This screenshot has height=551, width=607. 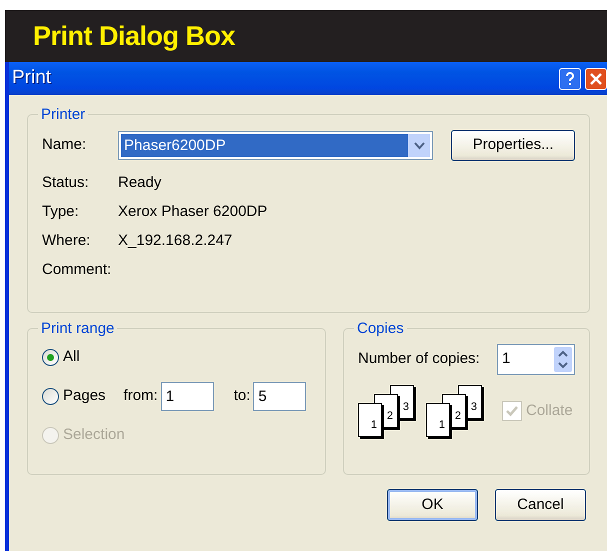 I want to click on info-label: Type:, so click(x=61, y=212).